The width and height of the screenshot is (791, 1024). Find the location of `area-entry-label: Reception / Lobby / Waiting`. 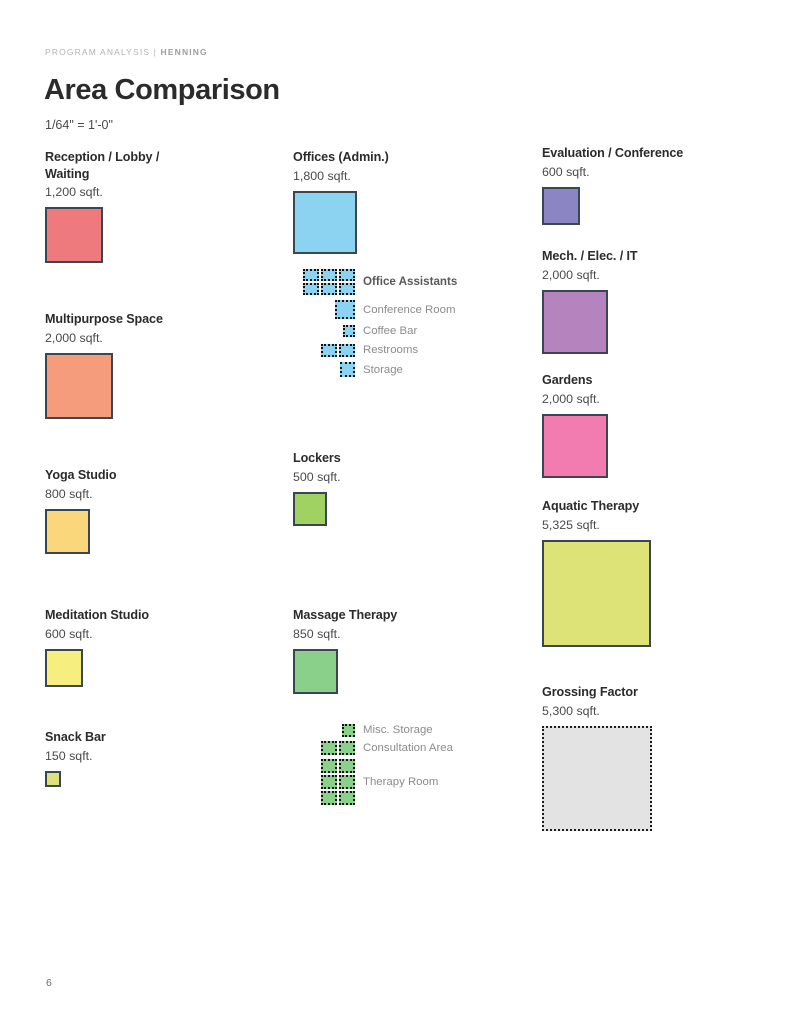

area-entry-label: Reception / Lobby / Waiting is located at coordinates (102, 165).